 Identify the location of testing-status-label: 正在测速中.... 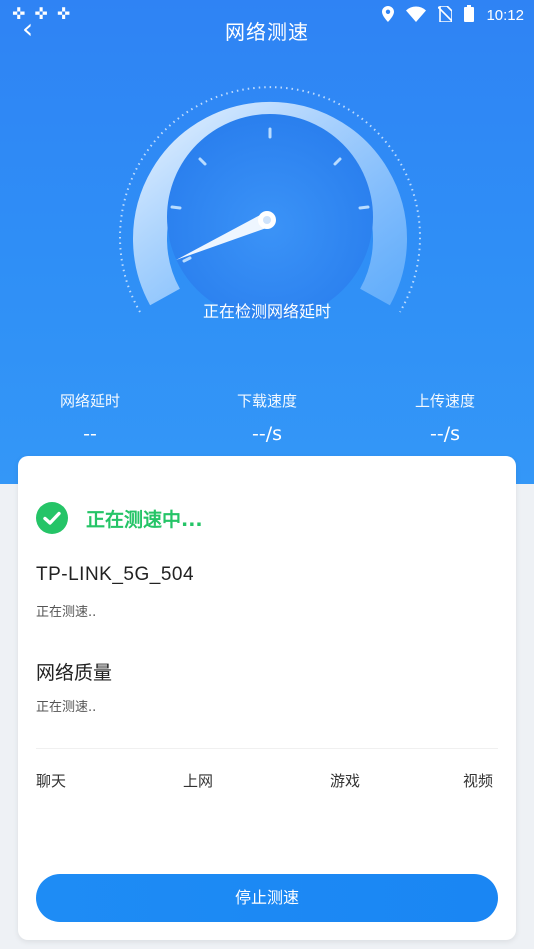
(144, 520).